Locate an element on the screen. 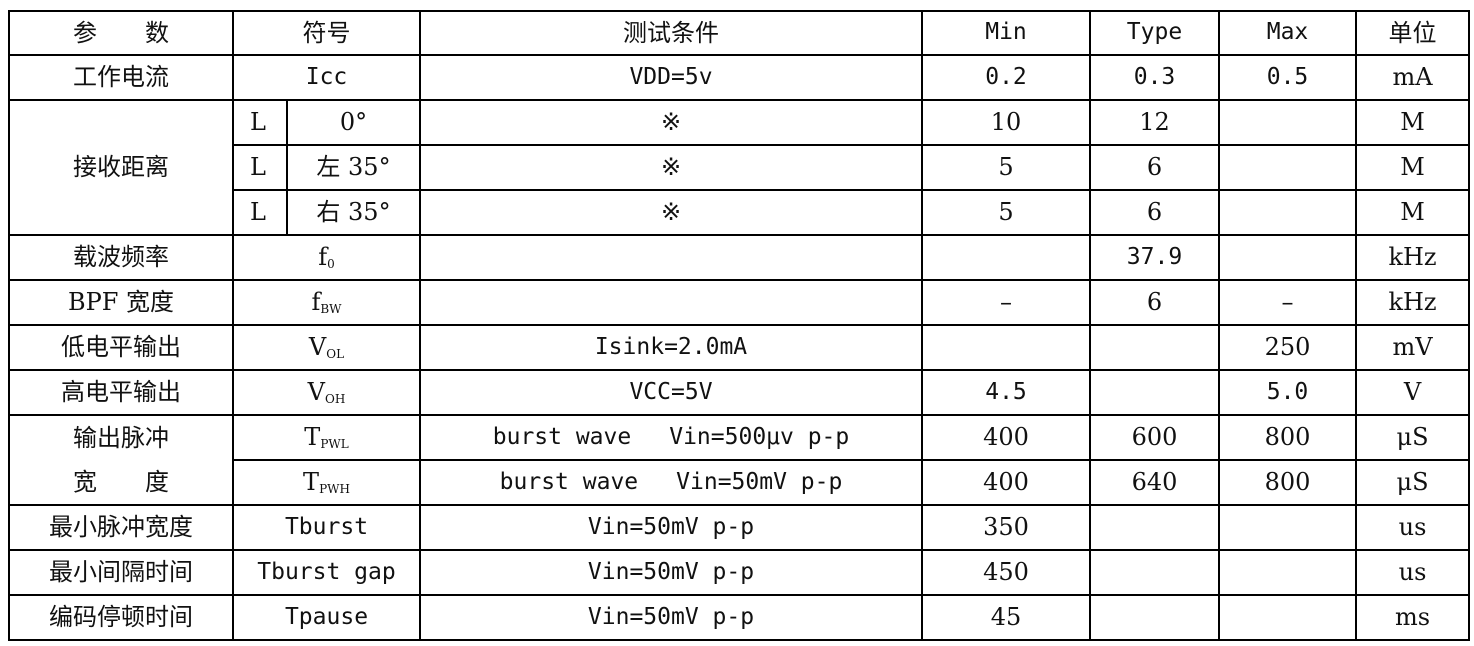 The width and height of the screenshot is (1474, 646). angle-cell: 左 35° is located at coordinates (353, 167).